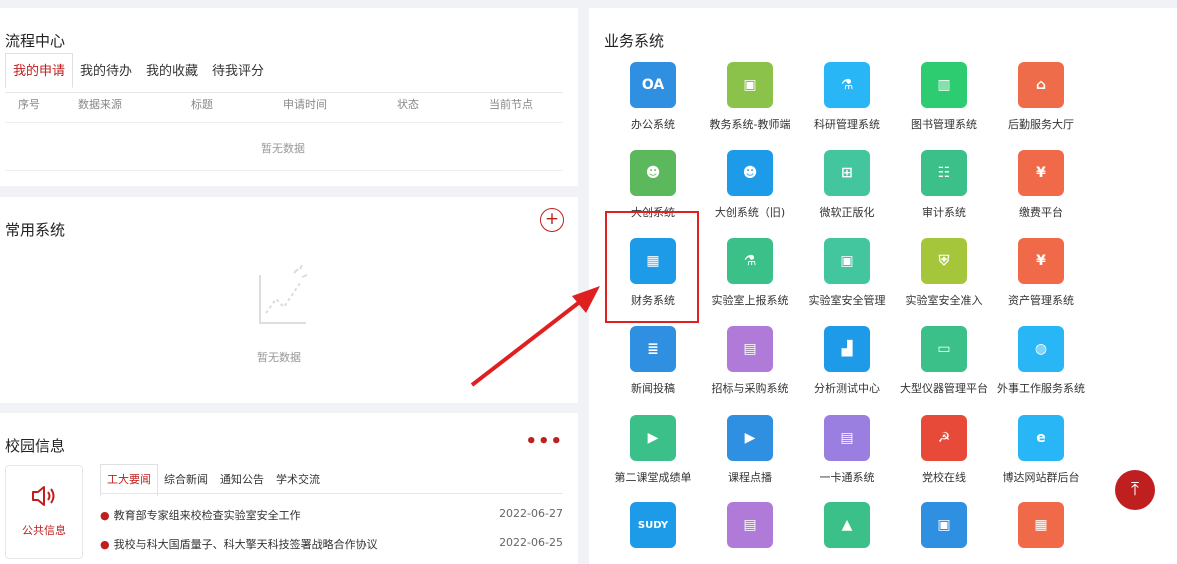 Image resolution: width=1177 pixels, height=564 pixels. I want to click on system-label: 后勤服务大厅, so click(1041, 124).